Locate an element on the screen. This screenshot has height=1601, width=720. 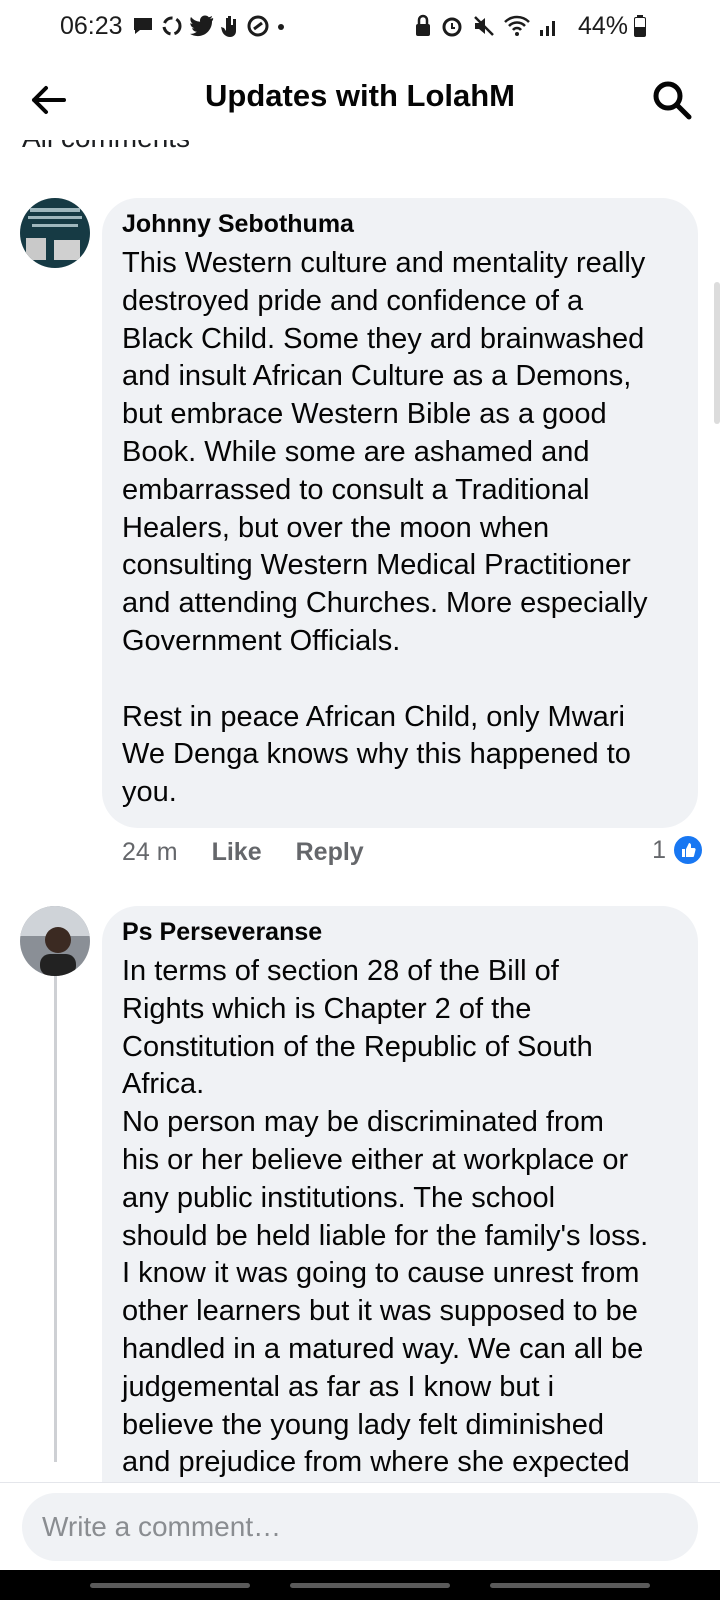
page-title: Updates with LolahM is located at coordinates (360, 95).